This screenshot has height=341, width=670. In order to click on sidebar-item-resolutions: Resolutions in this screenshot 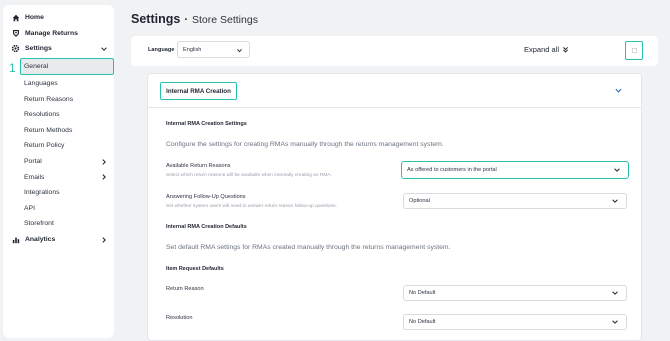, I will do `click(58, 115)`.